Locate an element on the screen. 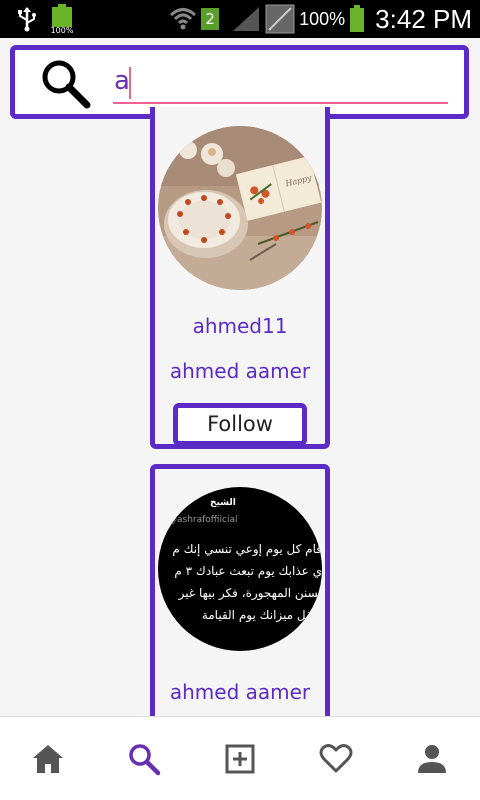  signal-icon is located at coordinates (246, 19).